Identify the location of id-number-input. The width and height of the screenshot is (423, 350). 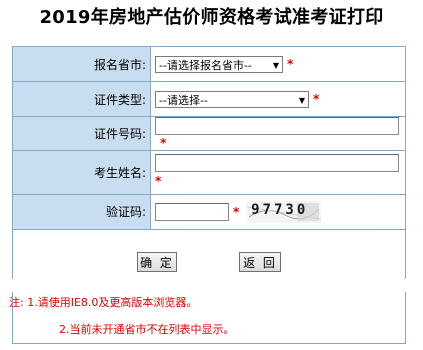
(277, 126).